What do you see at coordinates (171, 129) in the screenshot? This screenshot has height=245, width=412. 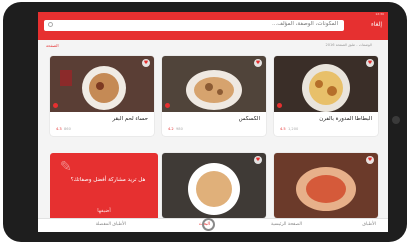 I see `recipe-rating: 4.2` at bounding box center [171, 129].